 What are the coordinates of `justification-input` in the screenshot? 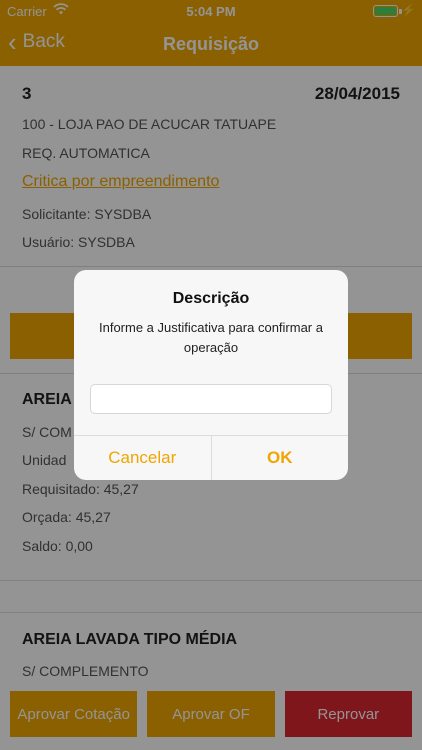 It's located at (211, 399).